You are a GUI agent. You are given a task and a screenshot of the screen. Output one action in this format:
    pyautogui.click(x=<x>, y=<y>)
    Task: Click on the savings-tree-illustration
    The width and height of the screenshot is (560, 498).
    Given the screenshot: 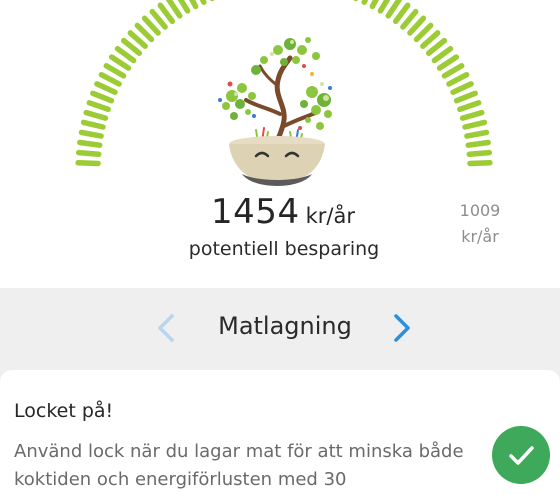 What is the action you would take?
    pyautogui.click(x=275, y=111)
    